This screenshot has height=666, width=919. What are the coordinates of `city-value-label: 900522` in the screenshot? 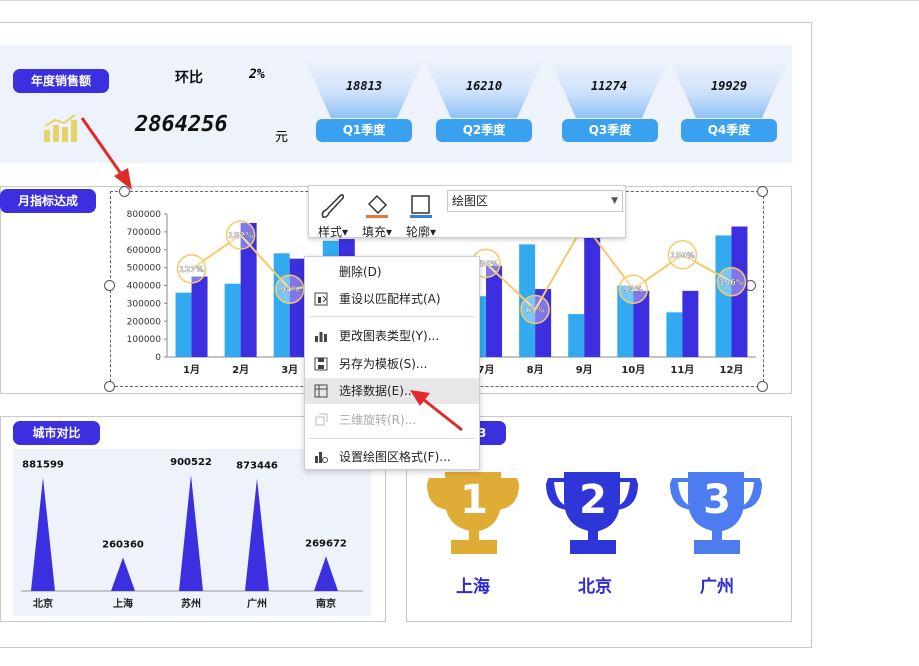 It's located at (191, 462).